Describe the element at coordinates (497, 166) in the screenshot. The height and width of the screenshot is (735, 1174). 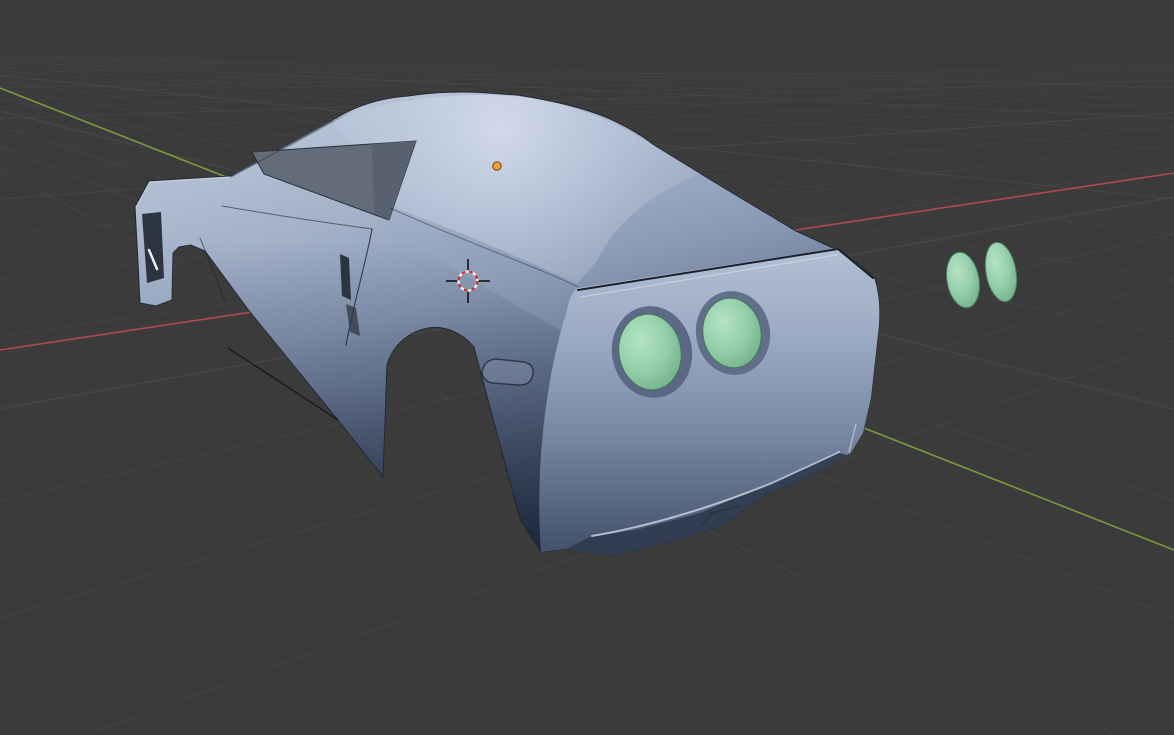
I see `object-origin-point` at that location.